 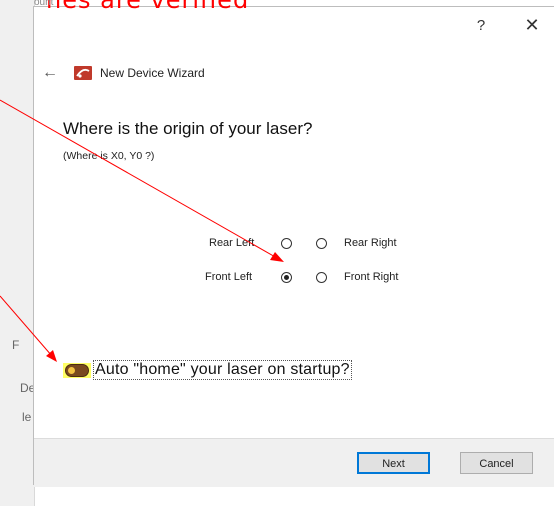 I want to click on radio-label-front-left: Front Left, so click(x=229, y=277).